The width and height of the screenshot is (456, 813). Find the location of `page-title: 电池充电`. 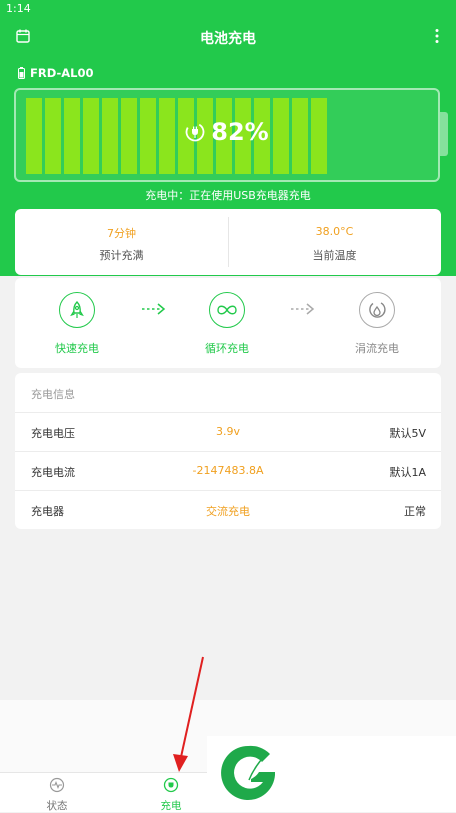

page-title: 电池充电 is located at coordinates (228, 39).